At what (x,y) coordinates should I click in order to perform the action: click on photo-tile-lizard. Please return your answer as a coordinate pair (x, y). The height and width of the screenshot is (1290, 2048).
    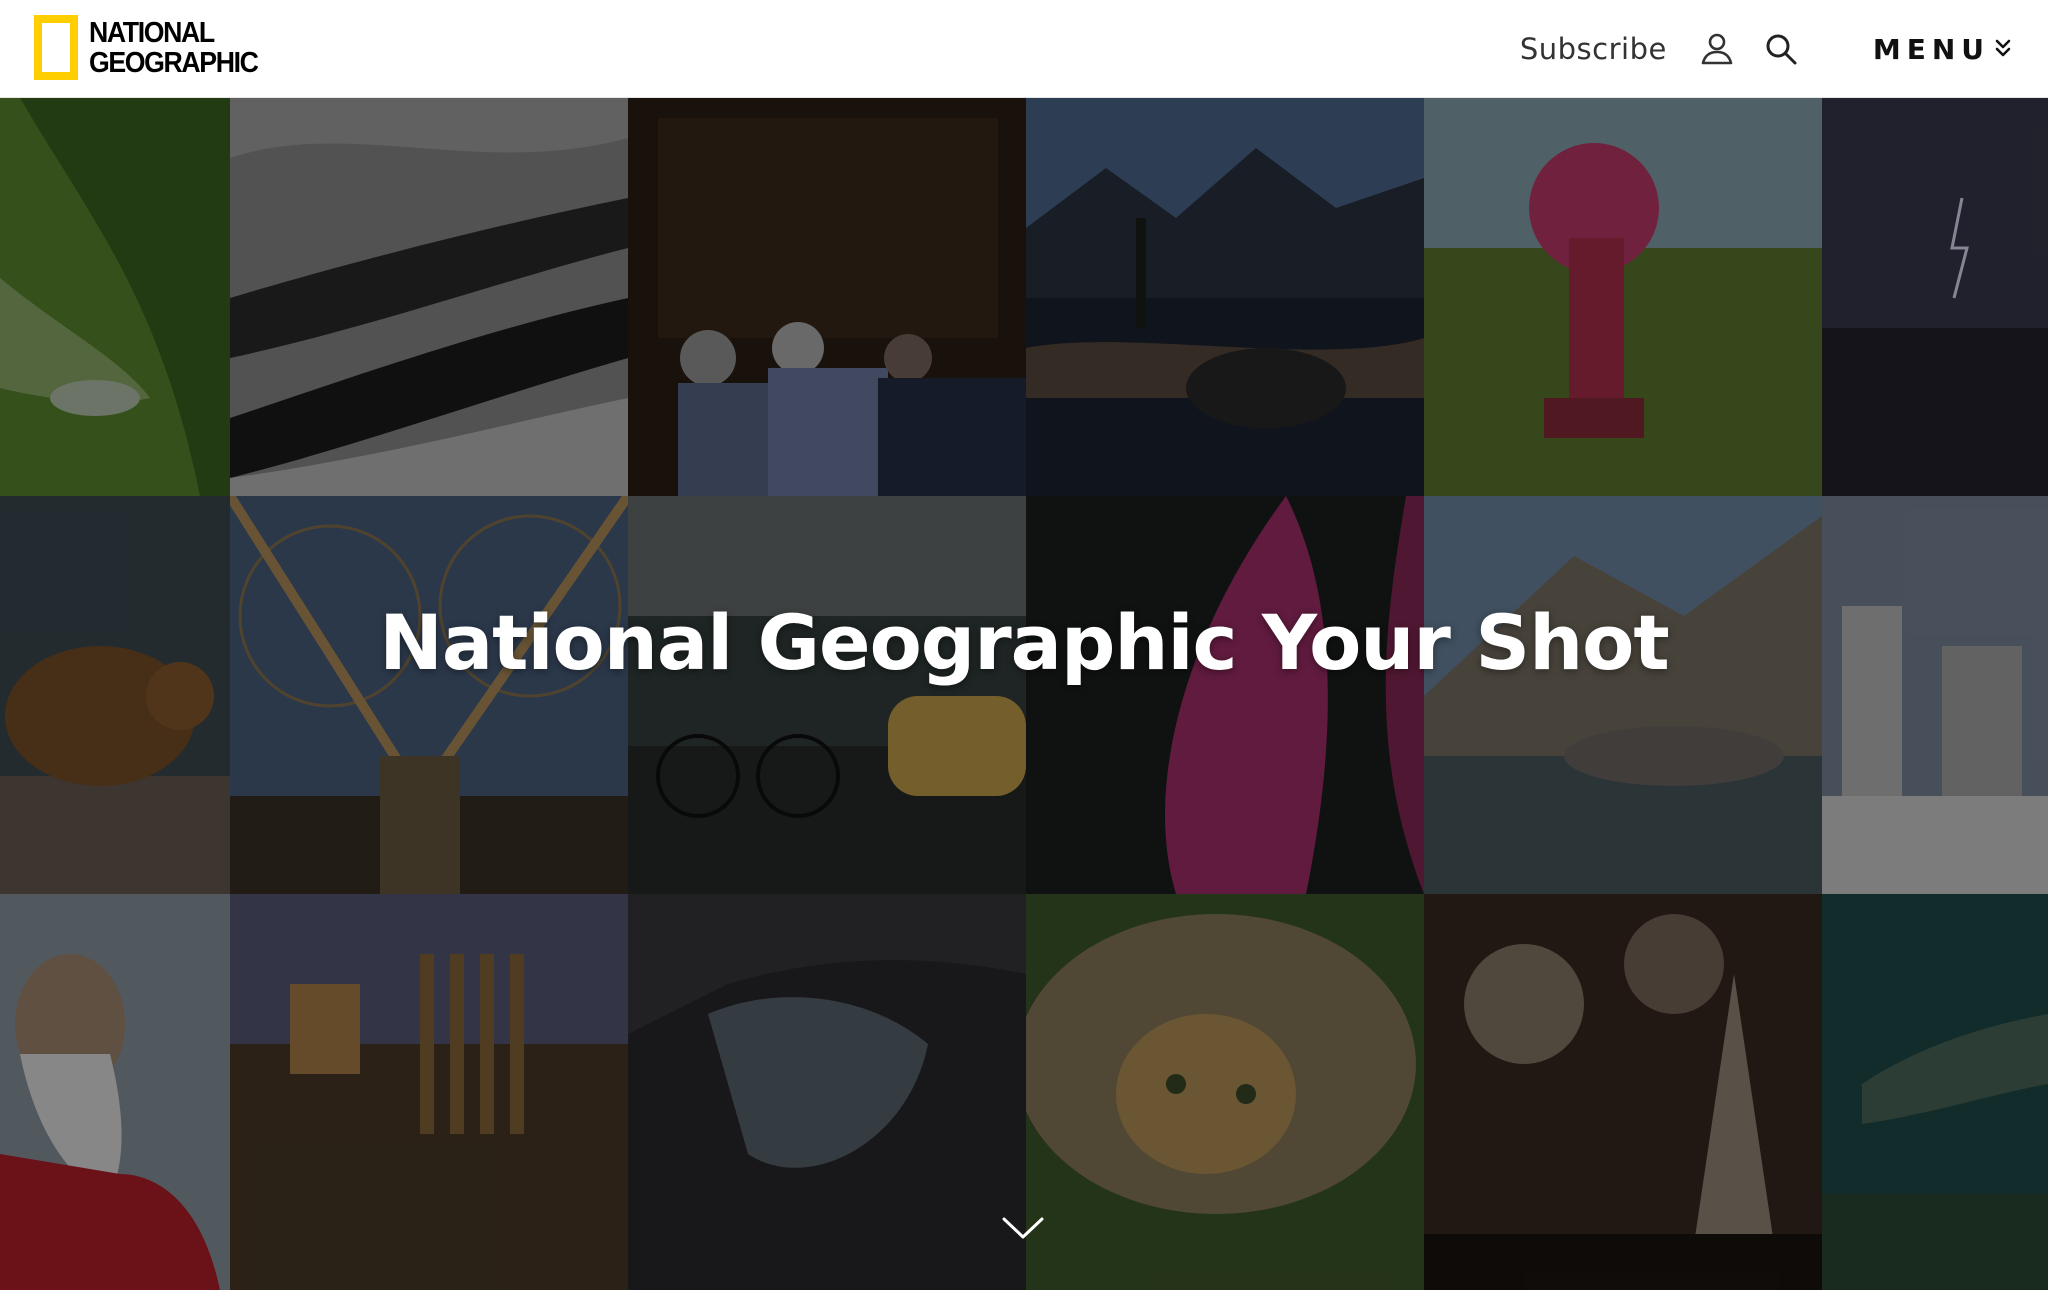
    Looking at the image, I should click on (115, 297).